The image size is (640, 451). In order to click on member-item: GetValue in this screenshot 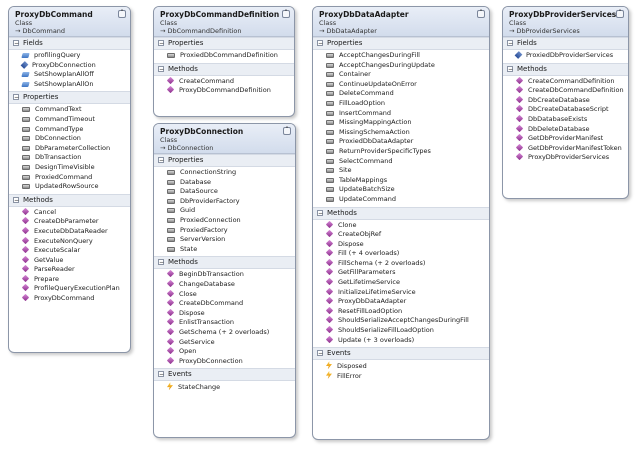, I will do `click(69, 260)`.